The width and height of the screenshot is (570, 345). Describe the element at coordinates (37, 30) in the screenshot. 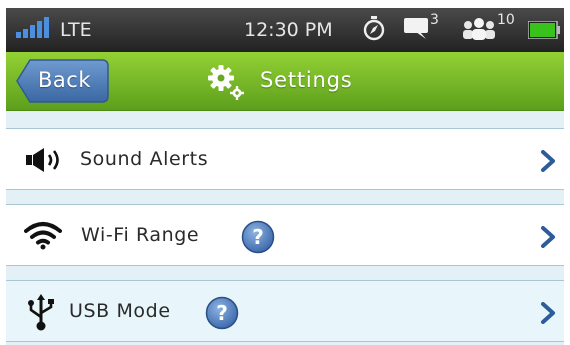

I see `signal-icon` at that location.